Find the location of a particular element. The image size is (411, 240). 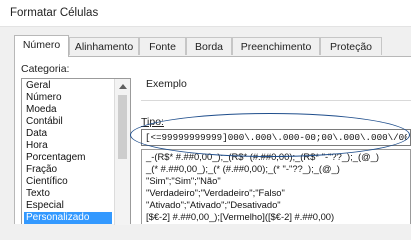

format-code-item: "Ativado";"Ativado";"Desativado" is located at coordinates (213, 204).